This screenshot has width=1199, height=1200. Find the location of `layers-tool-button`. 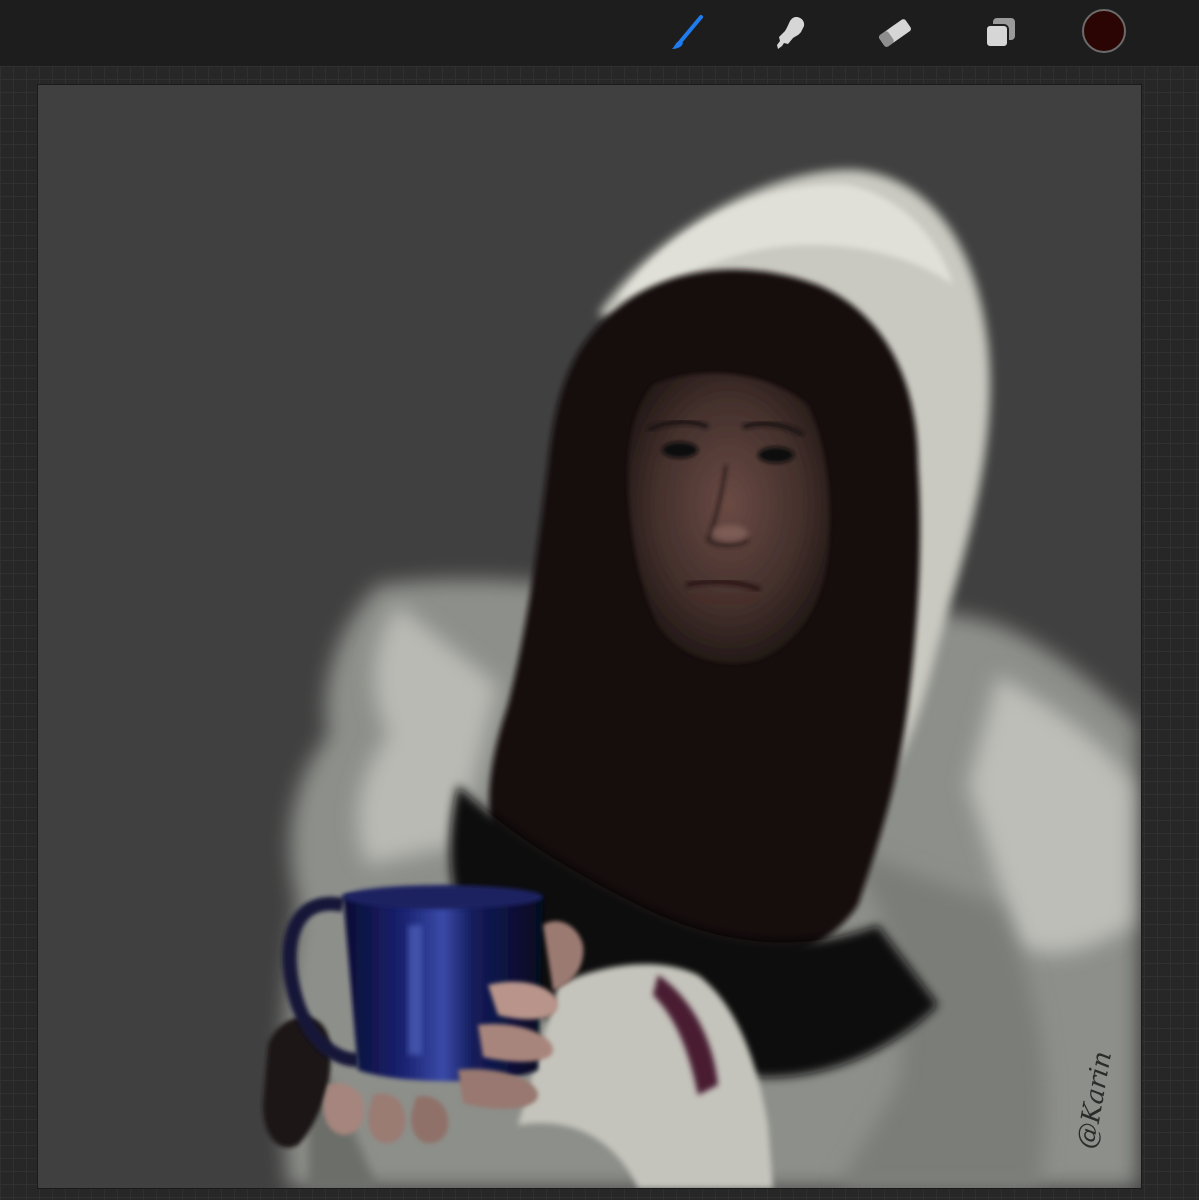

layers-tool-button is located at coordinates (1000, 33).